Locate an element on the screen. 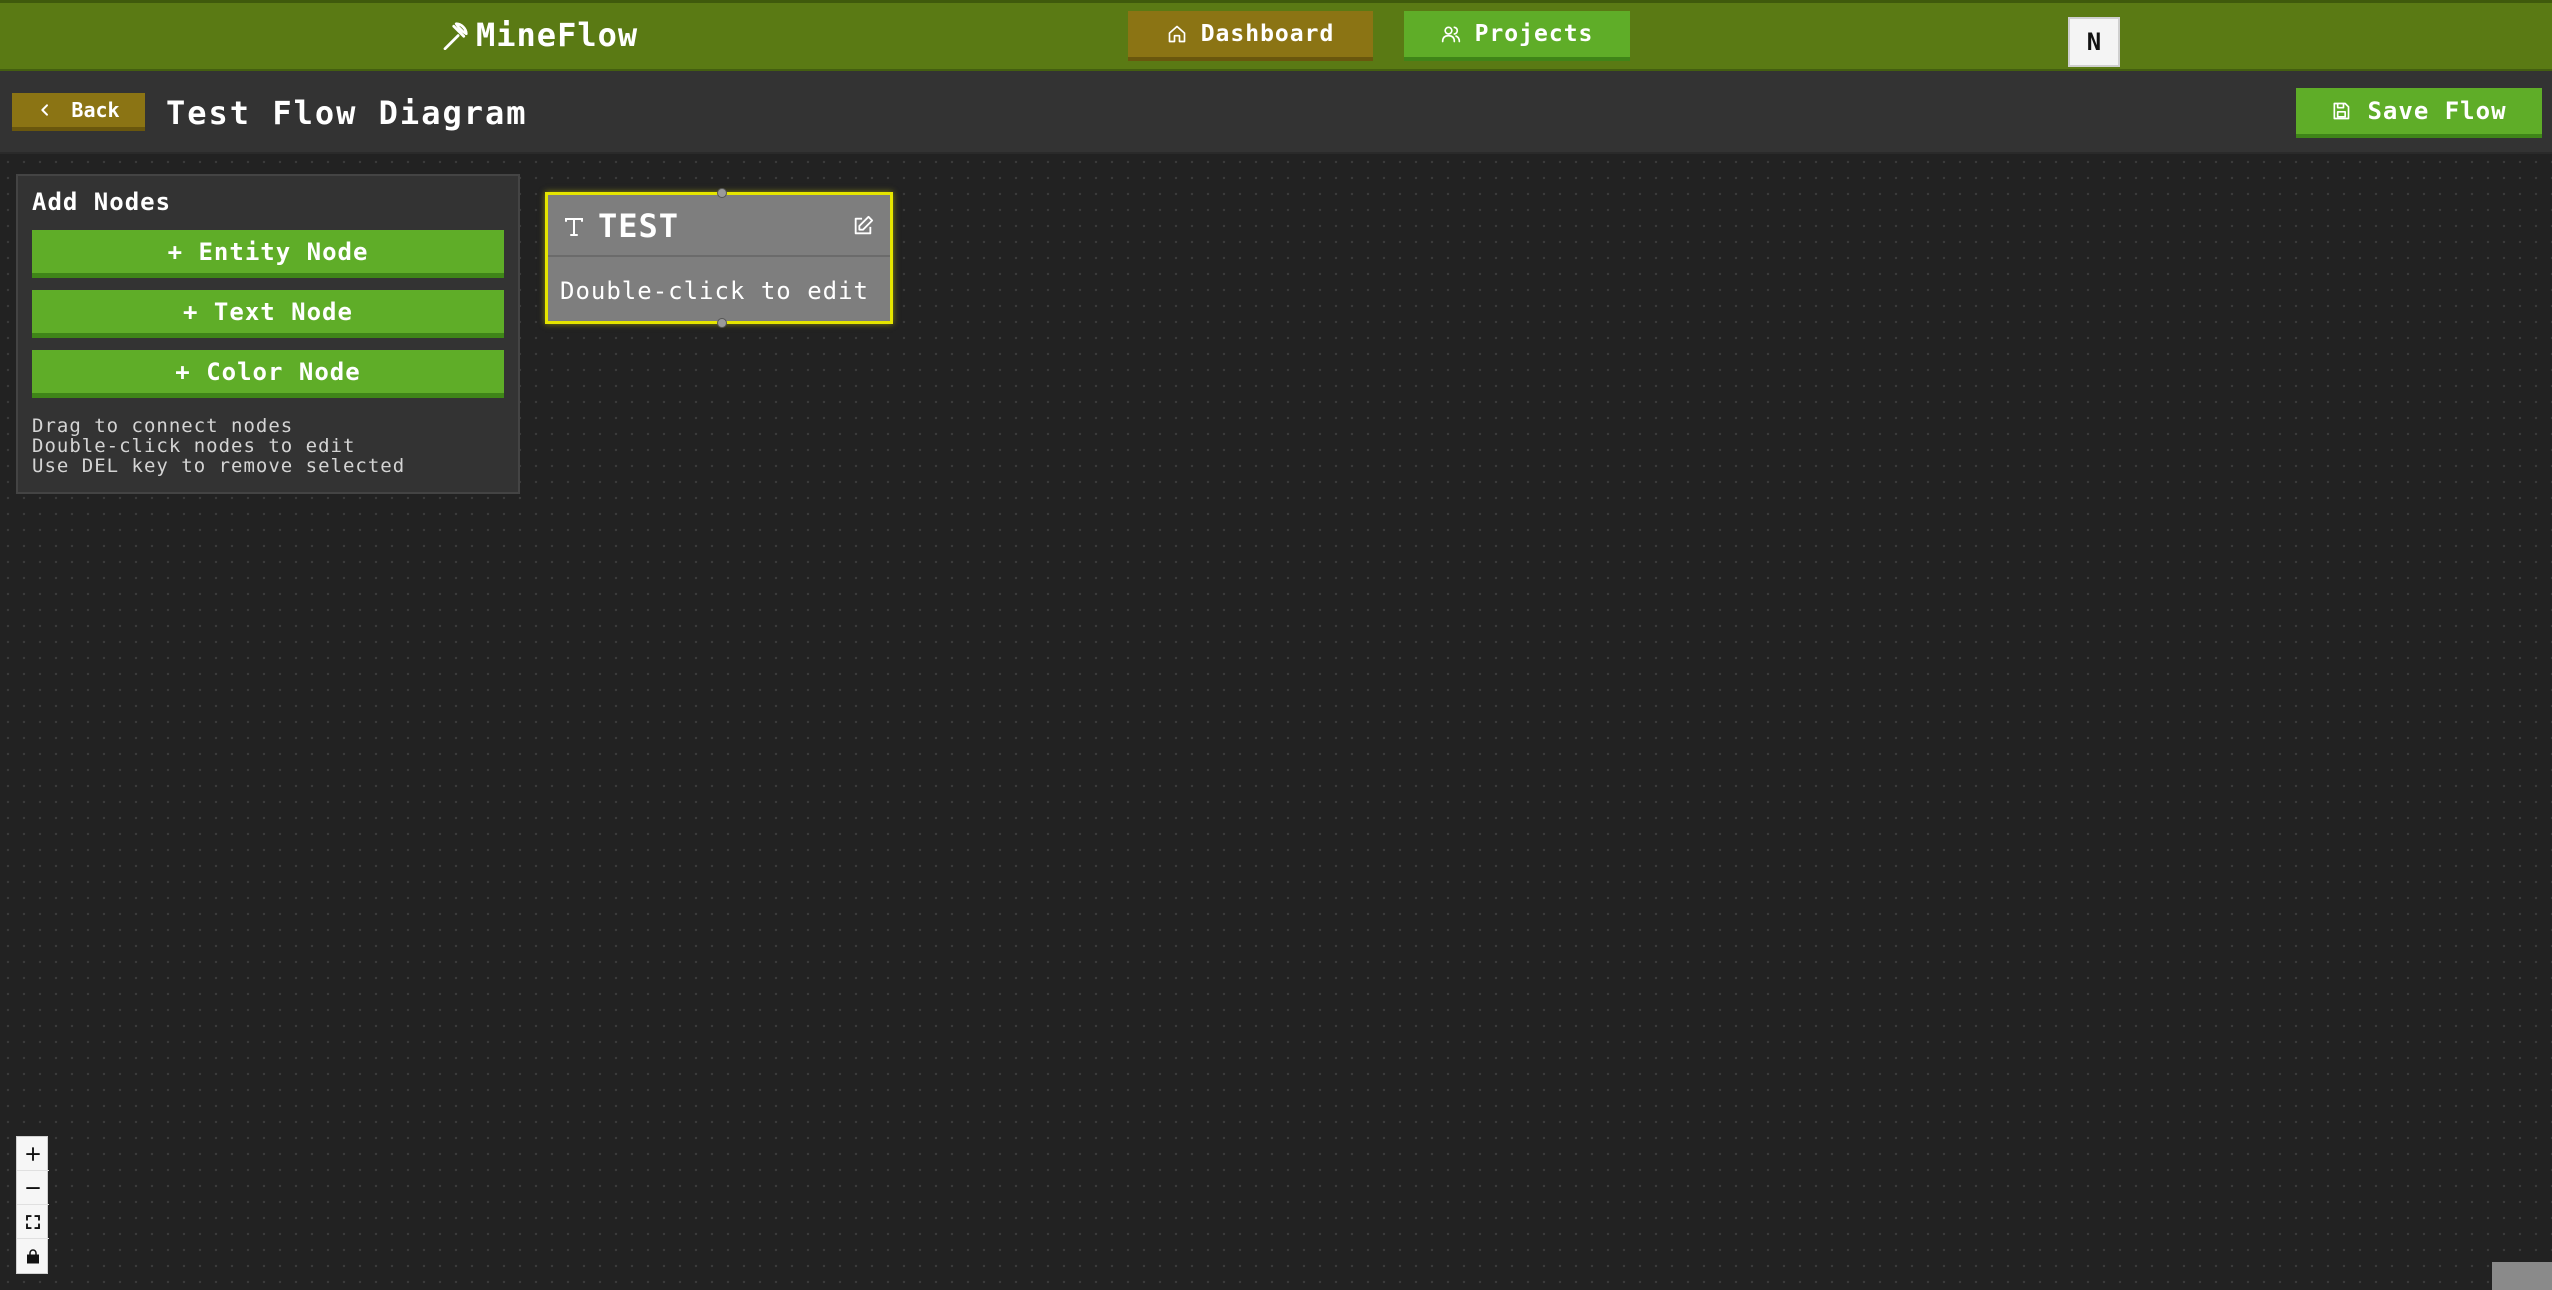 This screenshot has height=1290, width=2552. nav-projects-button: Projects is located at coordinates (1517, 36).